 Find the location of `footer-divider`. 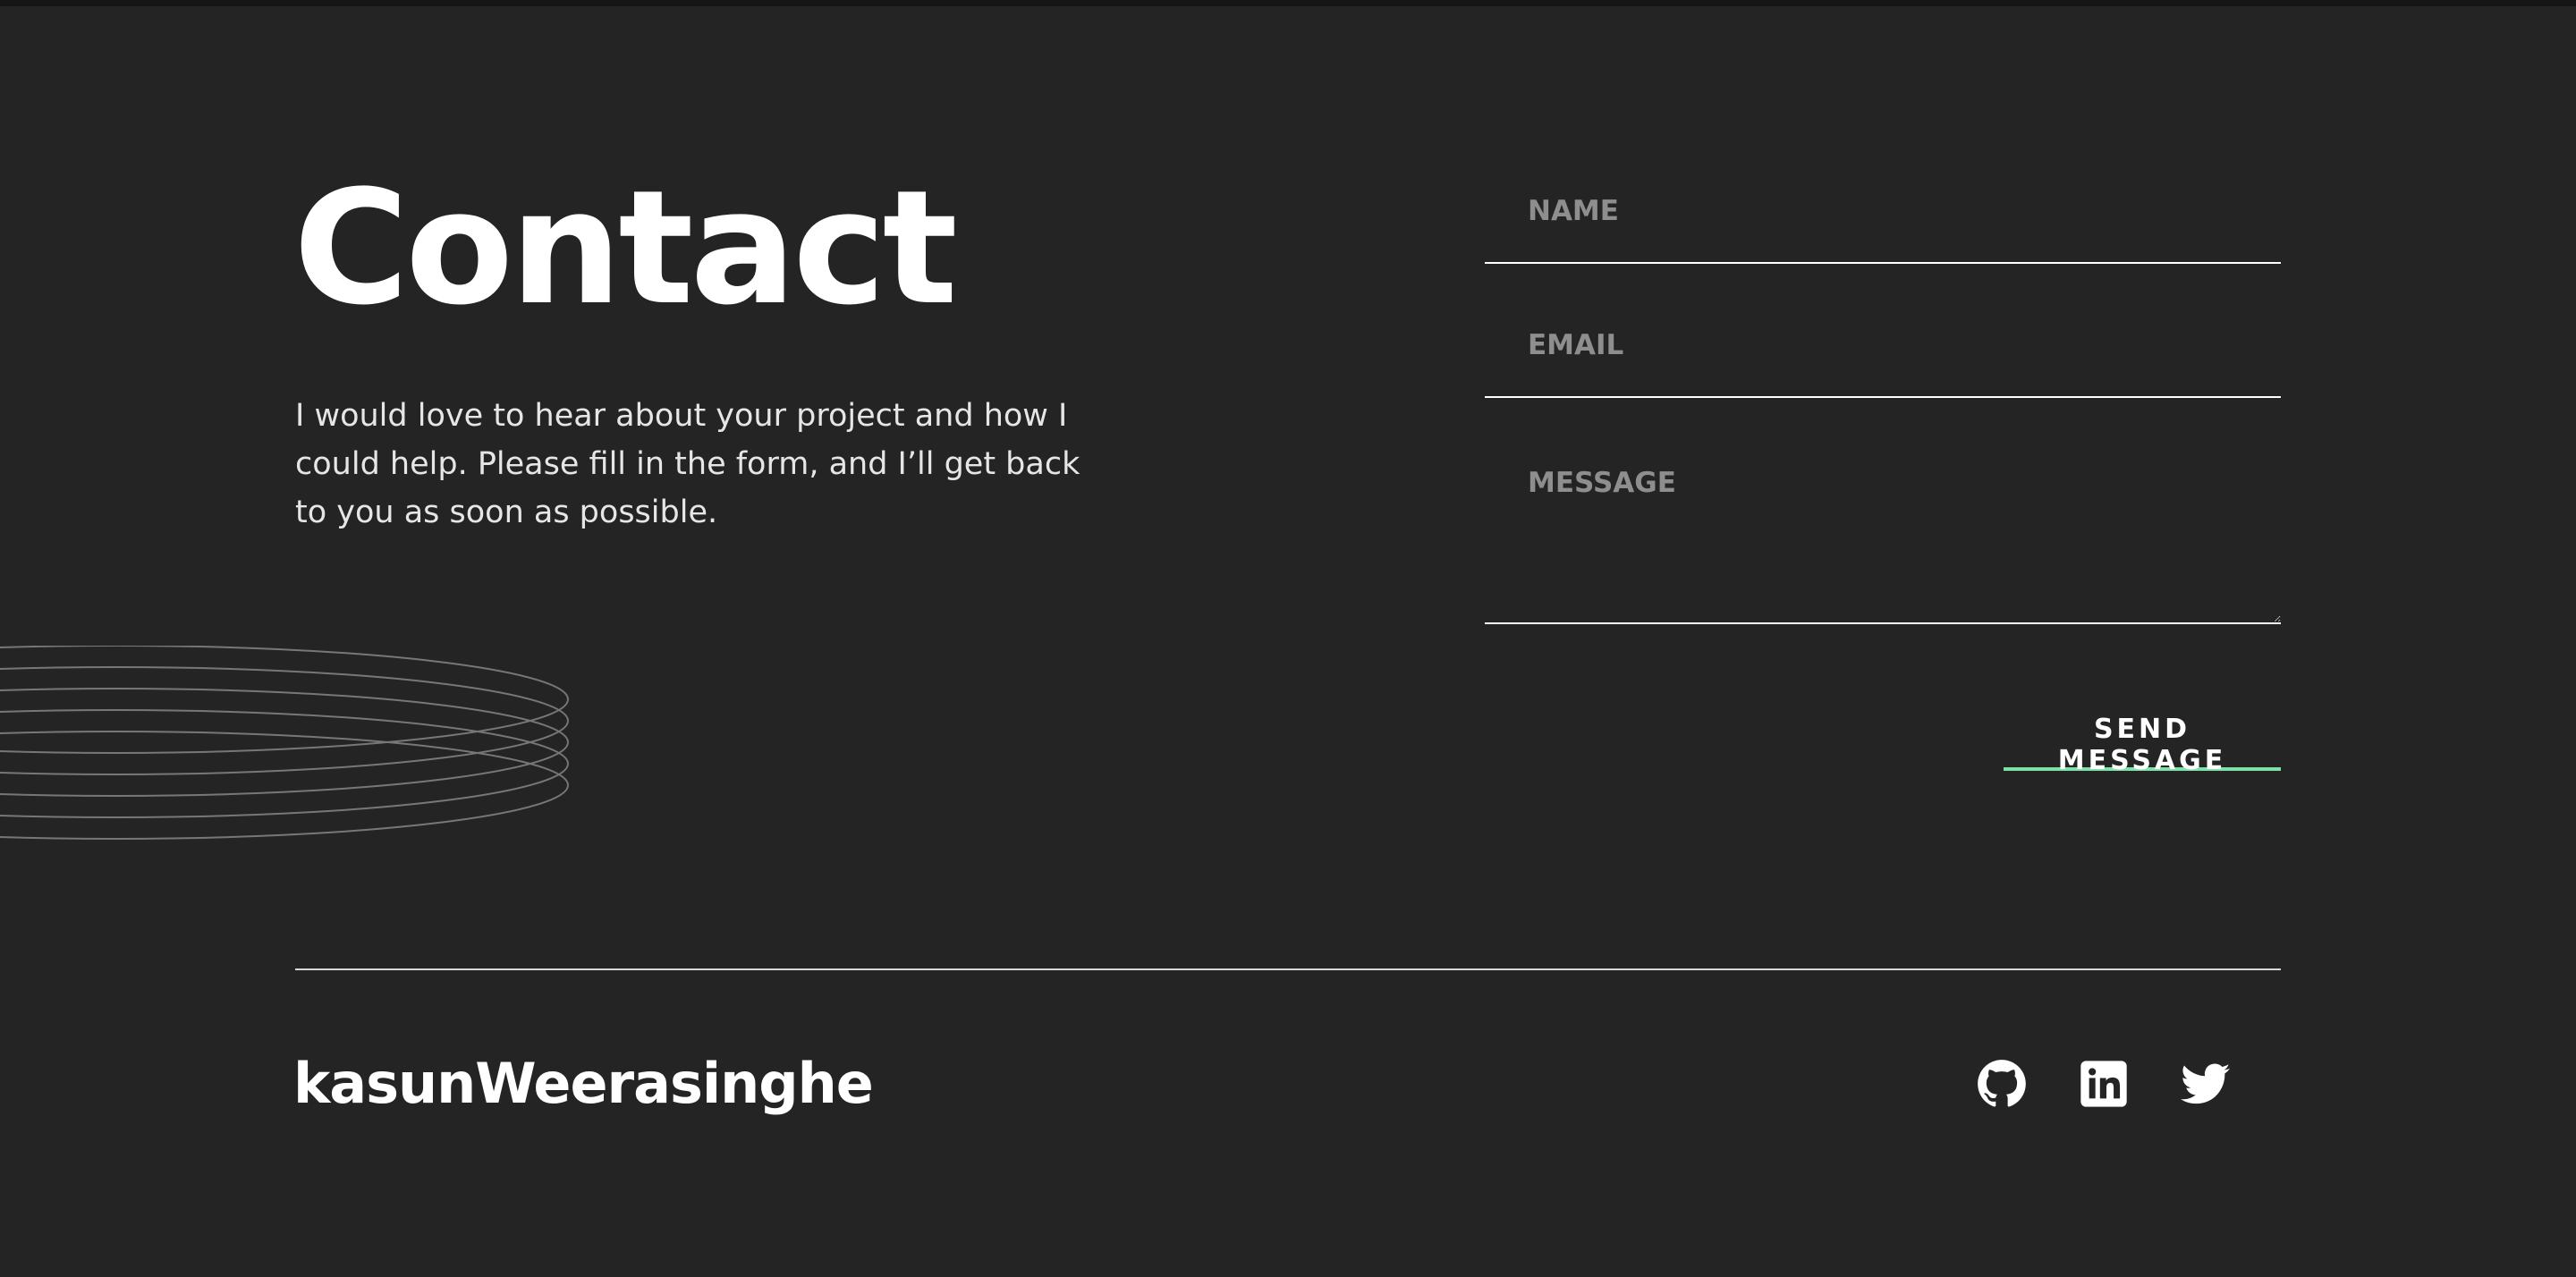

footer-divider is located at coordinates (1288, 969).